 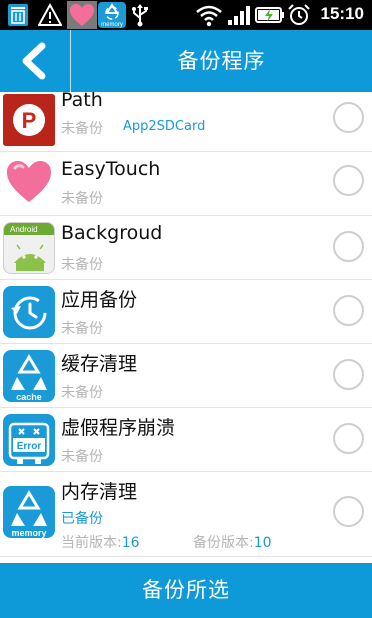 I want to click on recycle-cache-icon: cache, so click(x=29, y=376).